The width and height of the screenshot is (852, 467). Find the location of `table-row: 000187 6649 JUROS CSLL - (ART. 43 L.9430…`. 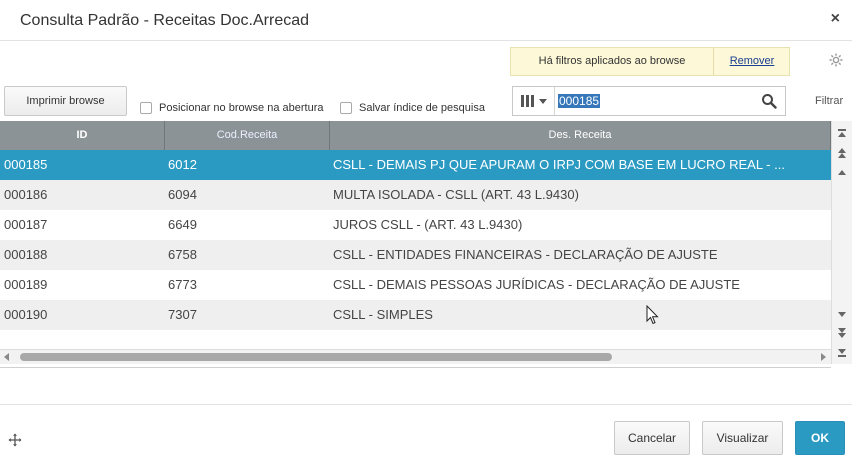

table-row: 000187 6649 JUROS CSLL - (ART. 43 L.9430… is located at coordinates (415, 225).